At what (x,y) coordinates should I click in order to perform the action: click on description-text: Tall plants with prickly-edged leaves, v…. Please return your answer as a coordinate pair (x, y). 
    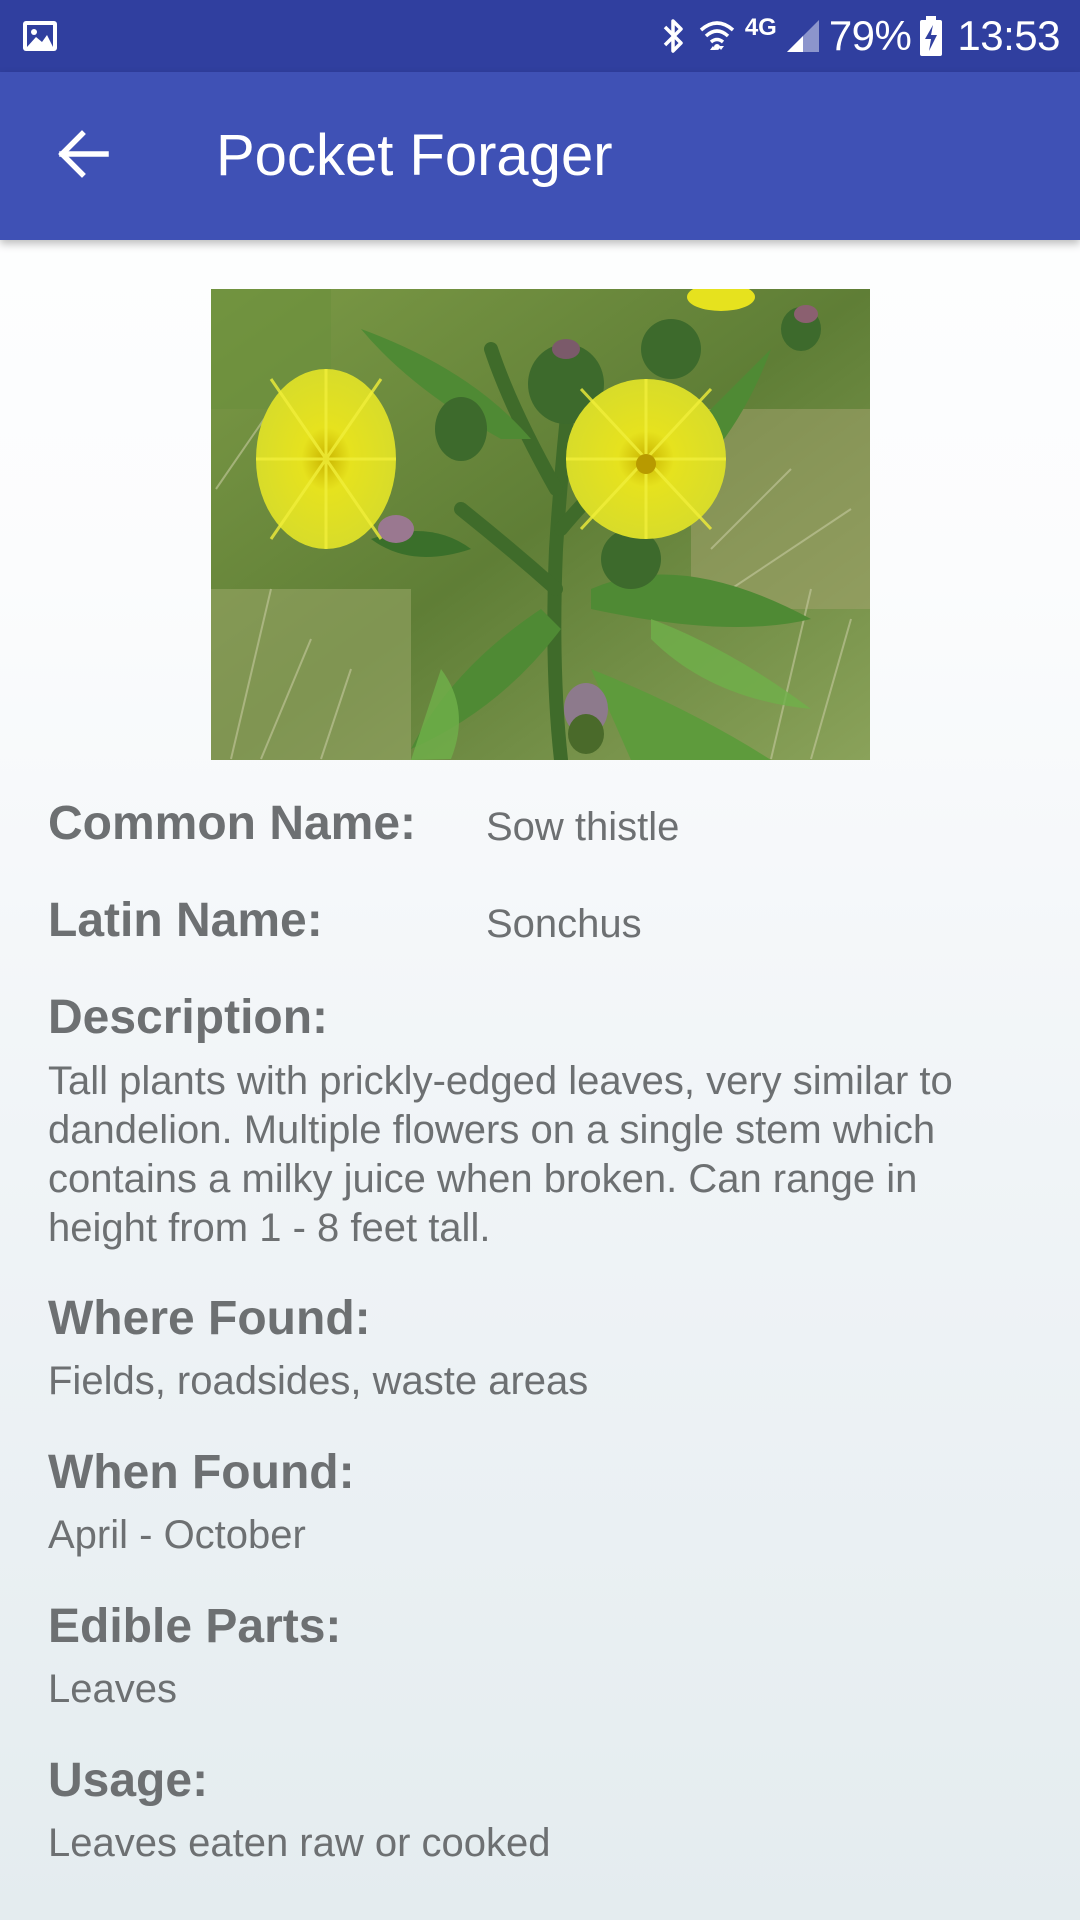
    Looking at the image, I should click on (500, 1154).